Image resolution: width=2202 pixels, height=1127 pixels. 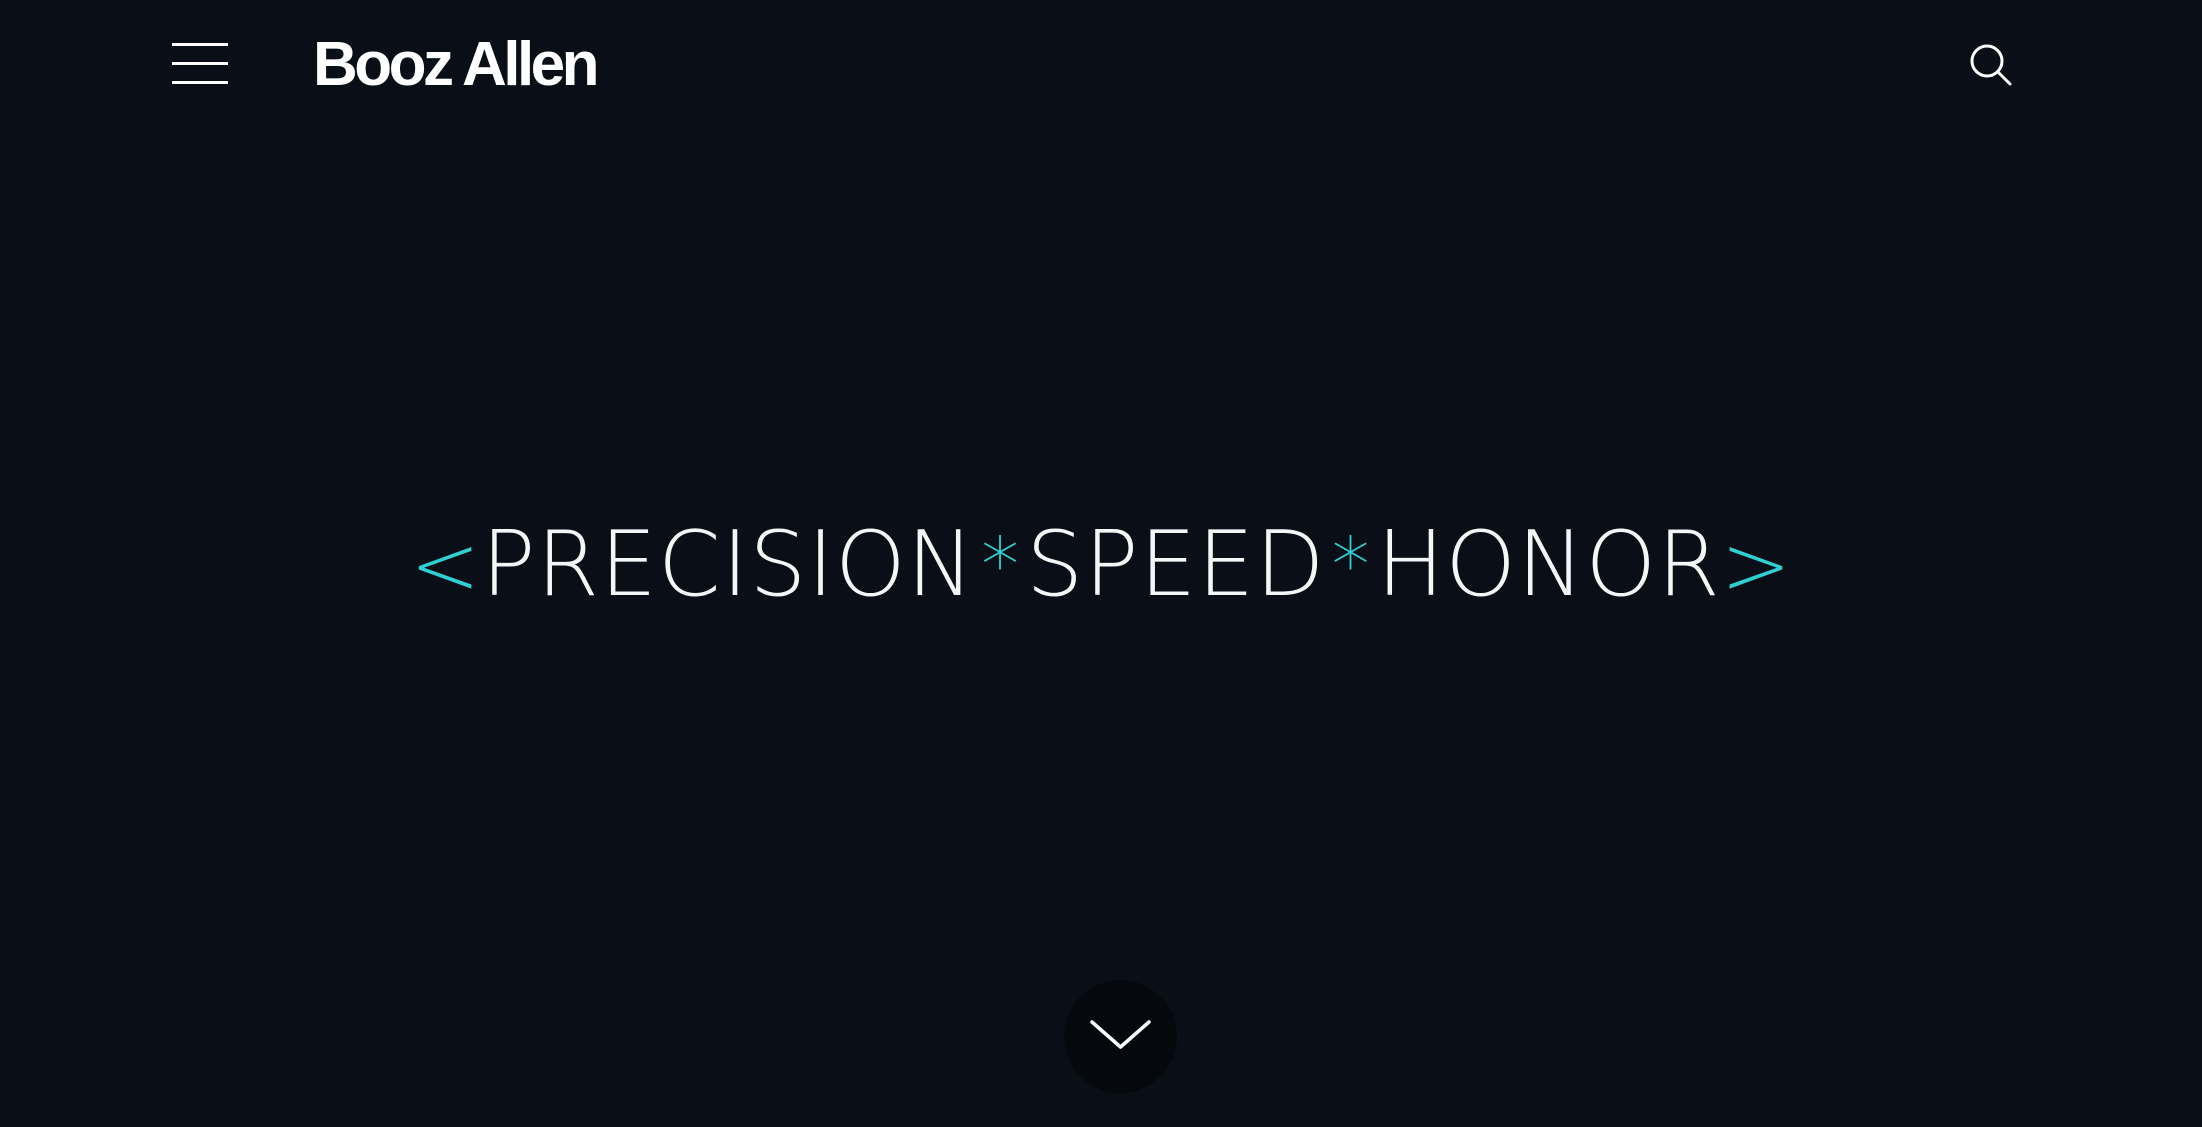 I want to click on search-button, so click(x=1991, y=65).